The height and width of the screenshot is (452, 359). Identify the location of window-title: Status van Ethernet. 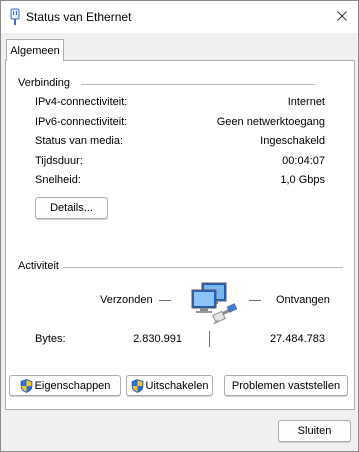
(79, 17).